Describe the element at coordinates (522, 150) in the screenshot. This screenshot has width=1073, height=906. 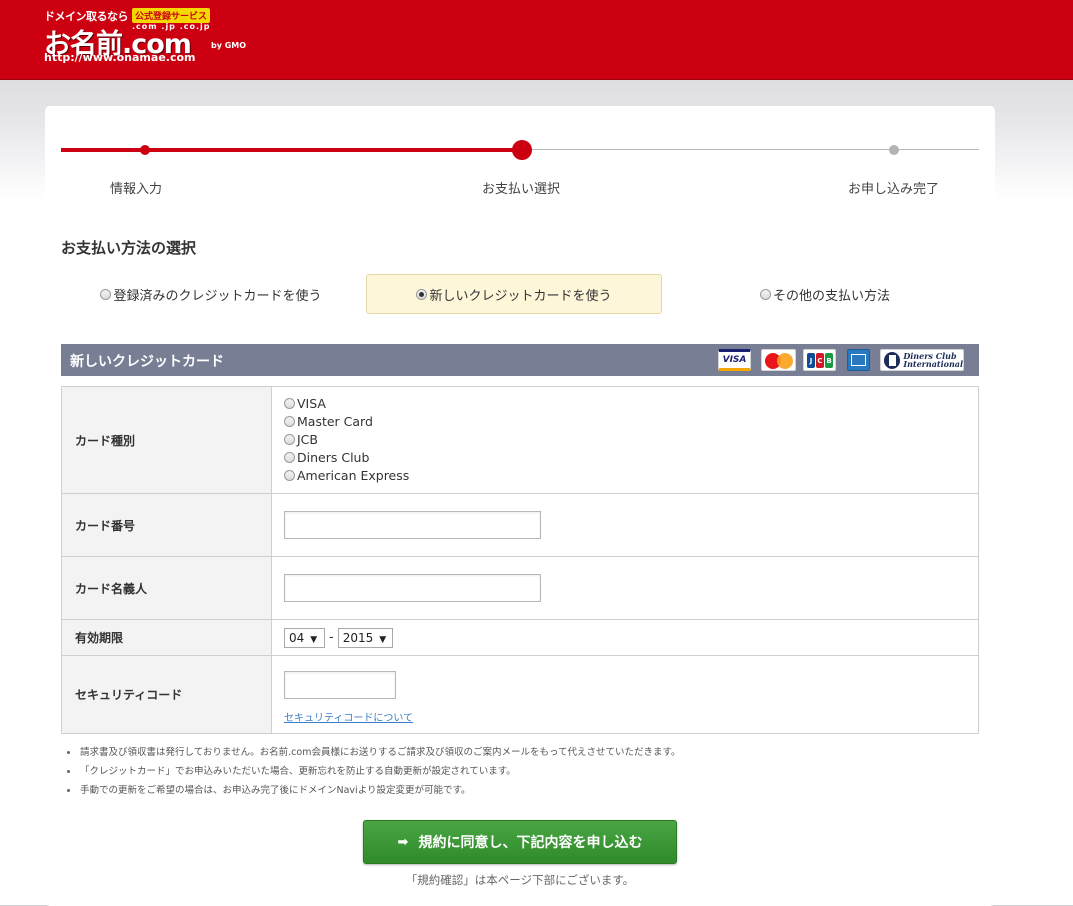
I see `progress-dot-payment` at that location.